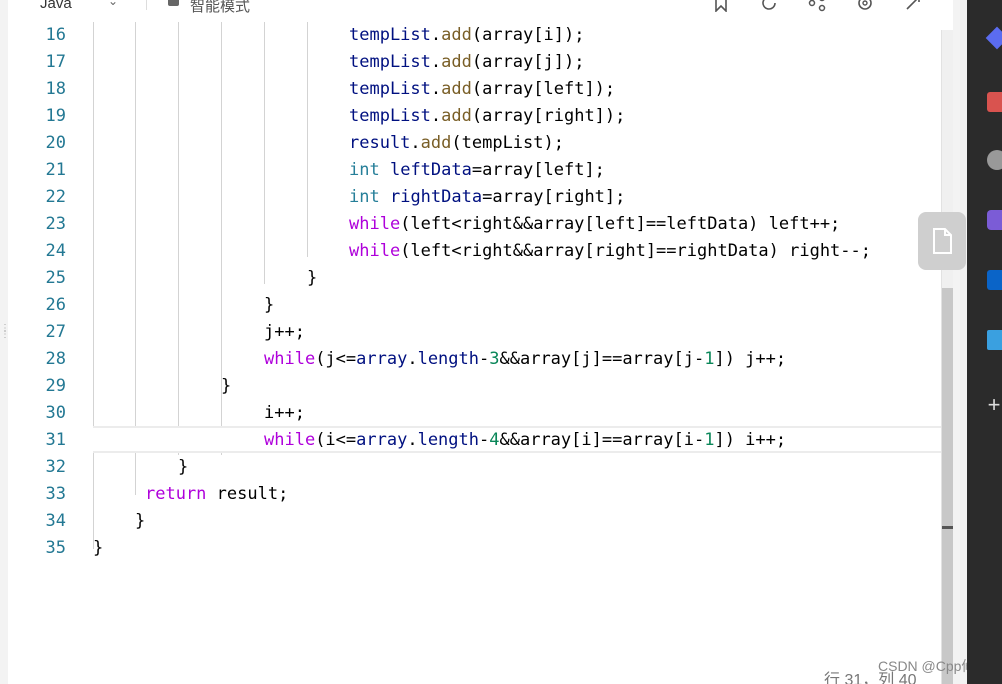 This screenshot has height=684, width=1002. Describe the element at coordinates (55, 143) in the screenshot. I see `line-number: 20` at that location.